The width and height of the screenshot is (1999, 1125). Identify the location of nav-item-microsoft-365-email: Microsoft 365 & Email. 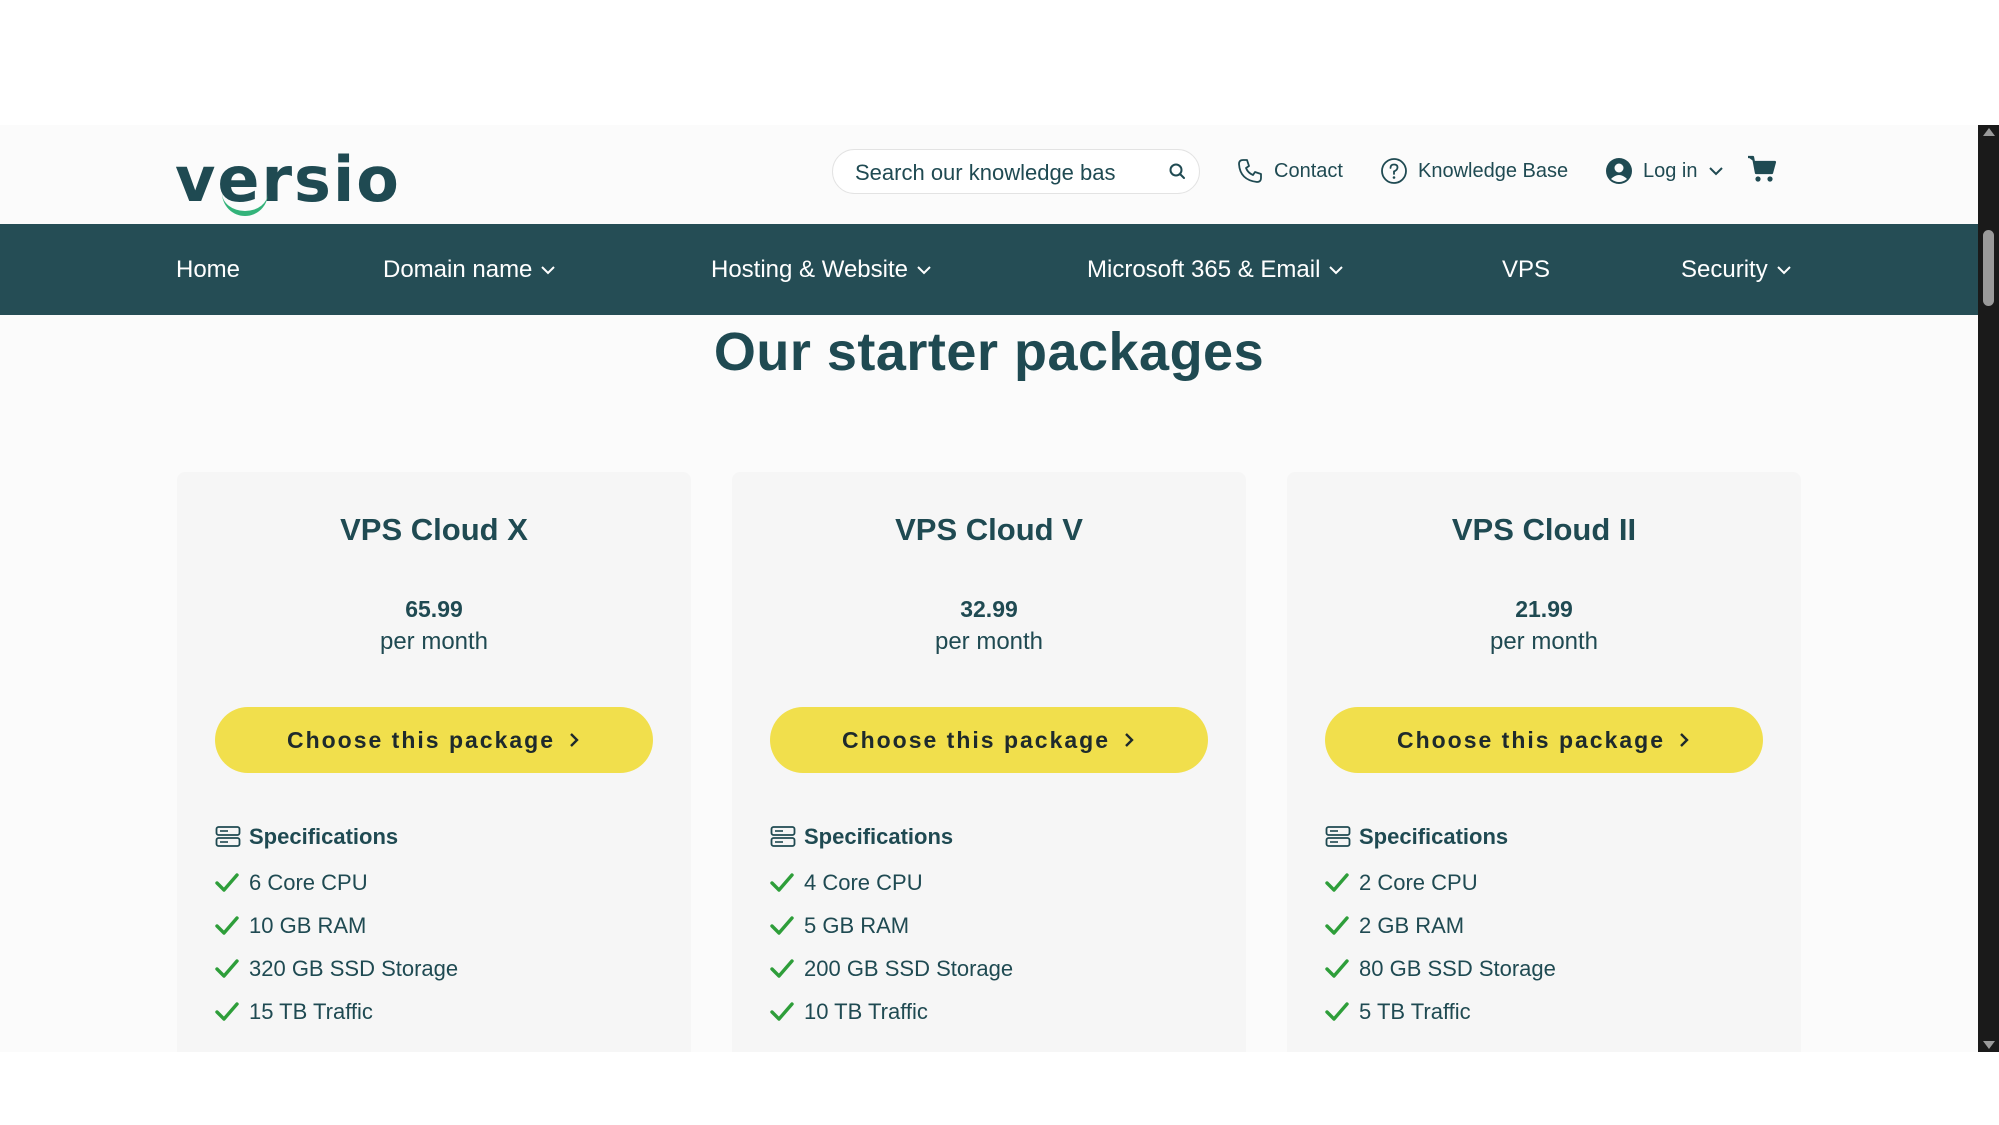
(1216, 270).